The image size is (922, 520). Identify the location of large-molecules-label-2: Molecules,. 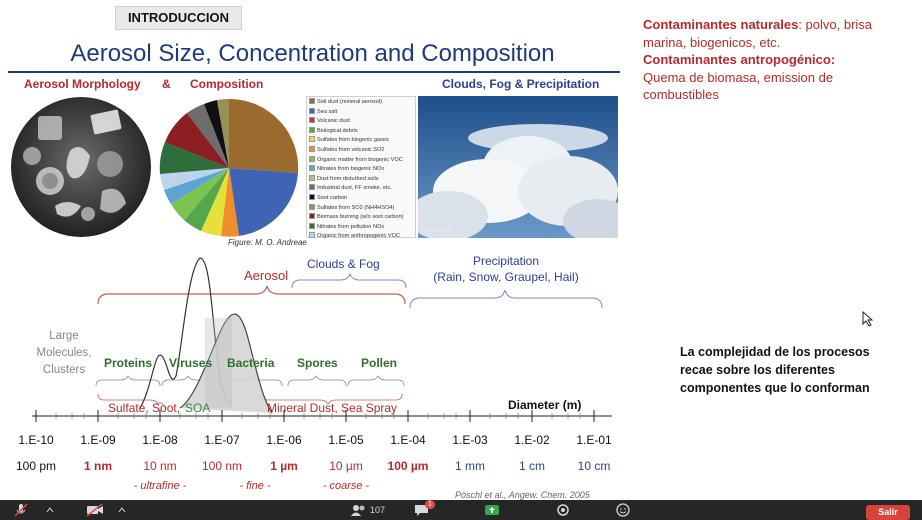
(64, 353).